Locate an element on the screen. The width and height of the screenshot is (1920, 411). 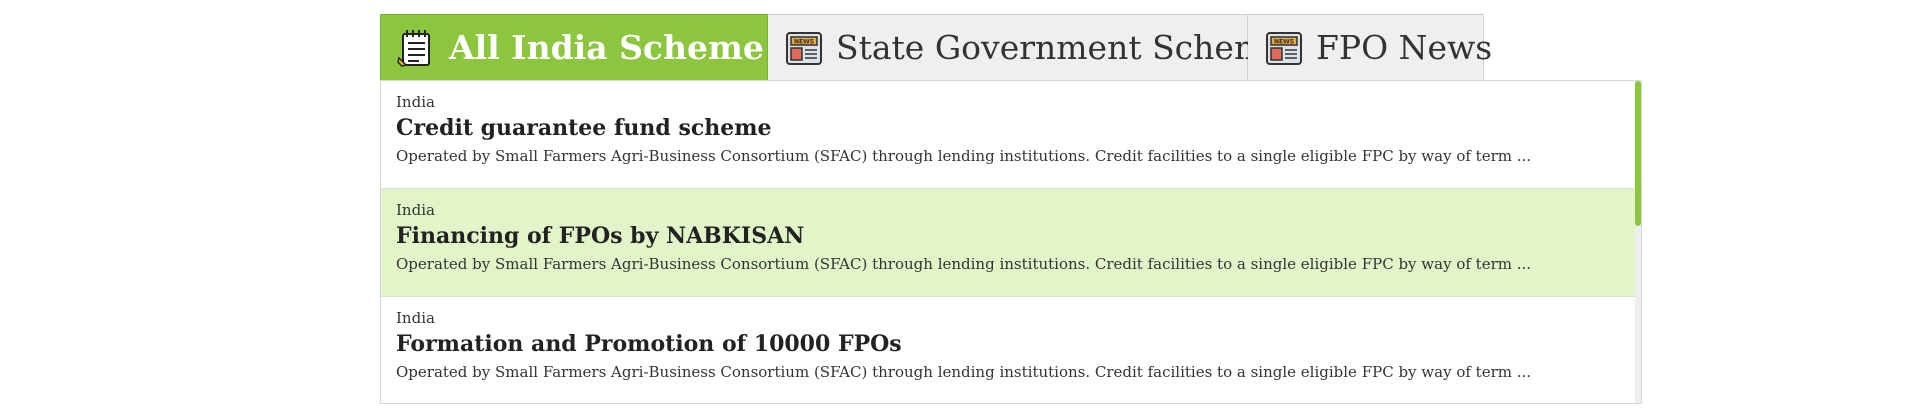
notepad-icon is located at coordinates (413, 48).